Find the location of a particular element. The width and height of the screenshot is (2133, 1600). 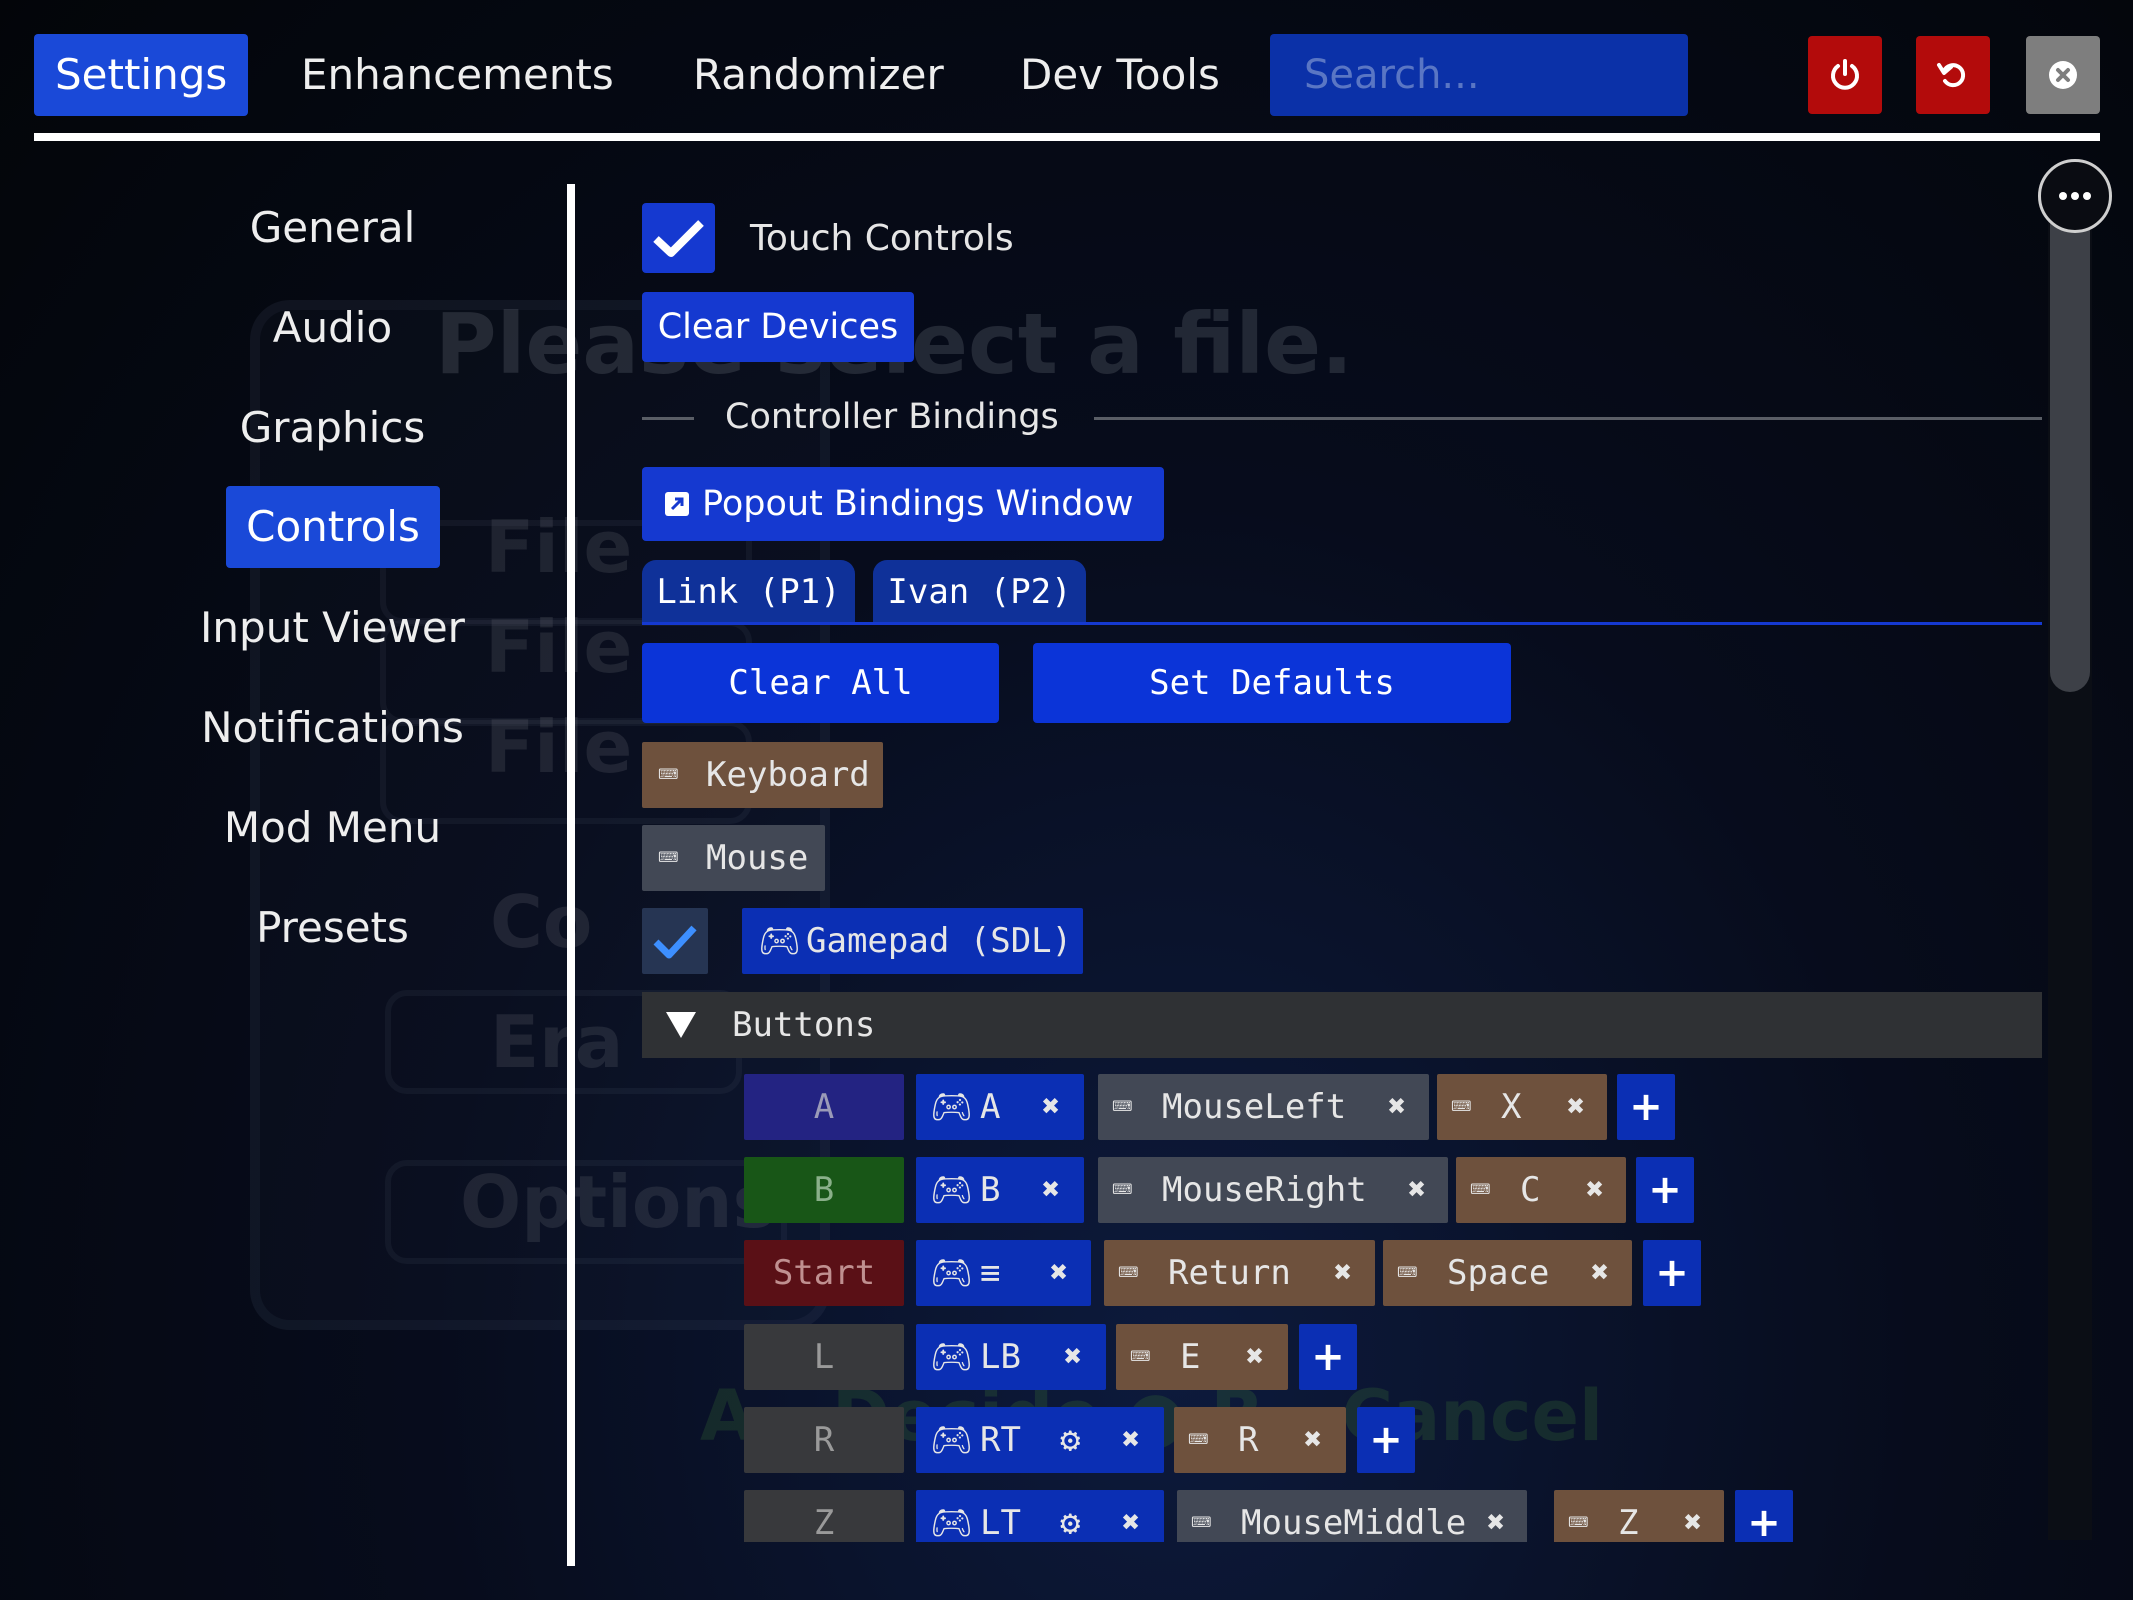

power-icon is located at coordinates (1845, 74).